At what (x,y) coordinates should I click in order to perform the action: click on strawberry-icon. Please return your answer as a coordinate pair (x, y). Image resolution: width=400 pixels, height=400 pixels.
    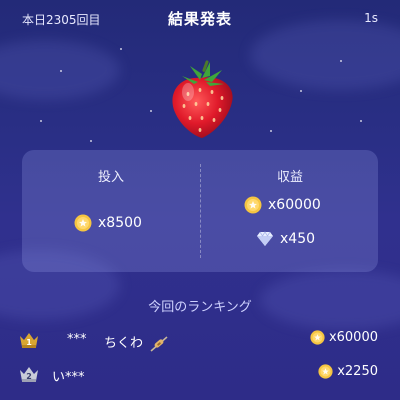
    Looking at the image, I should click on (202, 99).